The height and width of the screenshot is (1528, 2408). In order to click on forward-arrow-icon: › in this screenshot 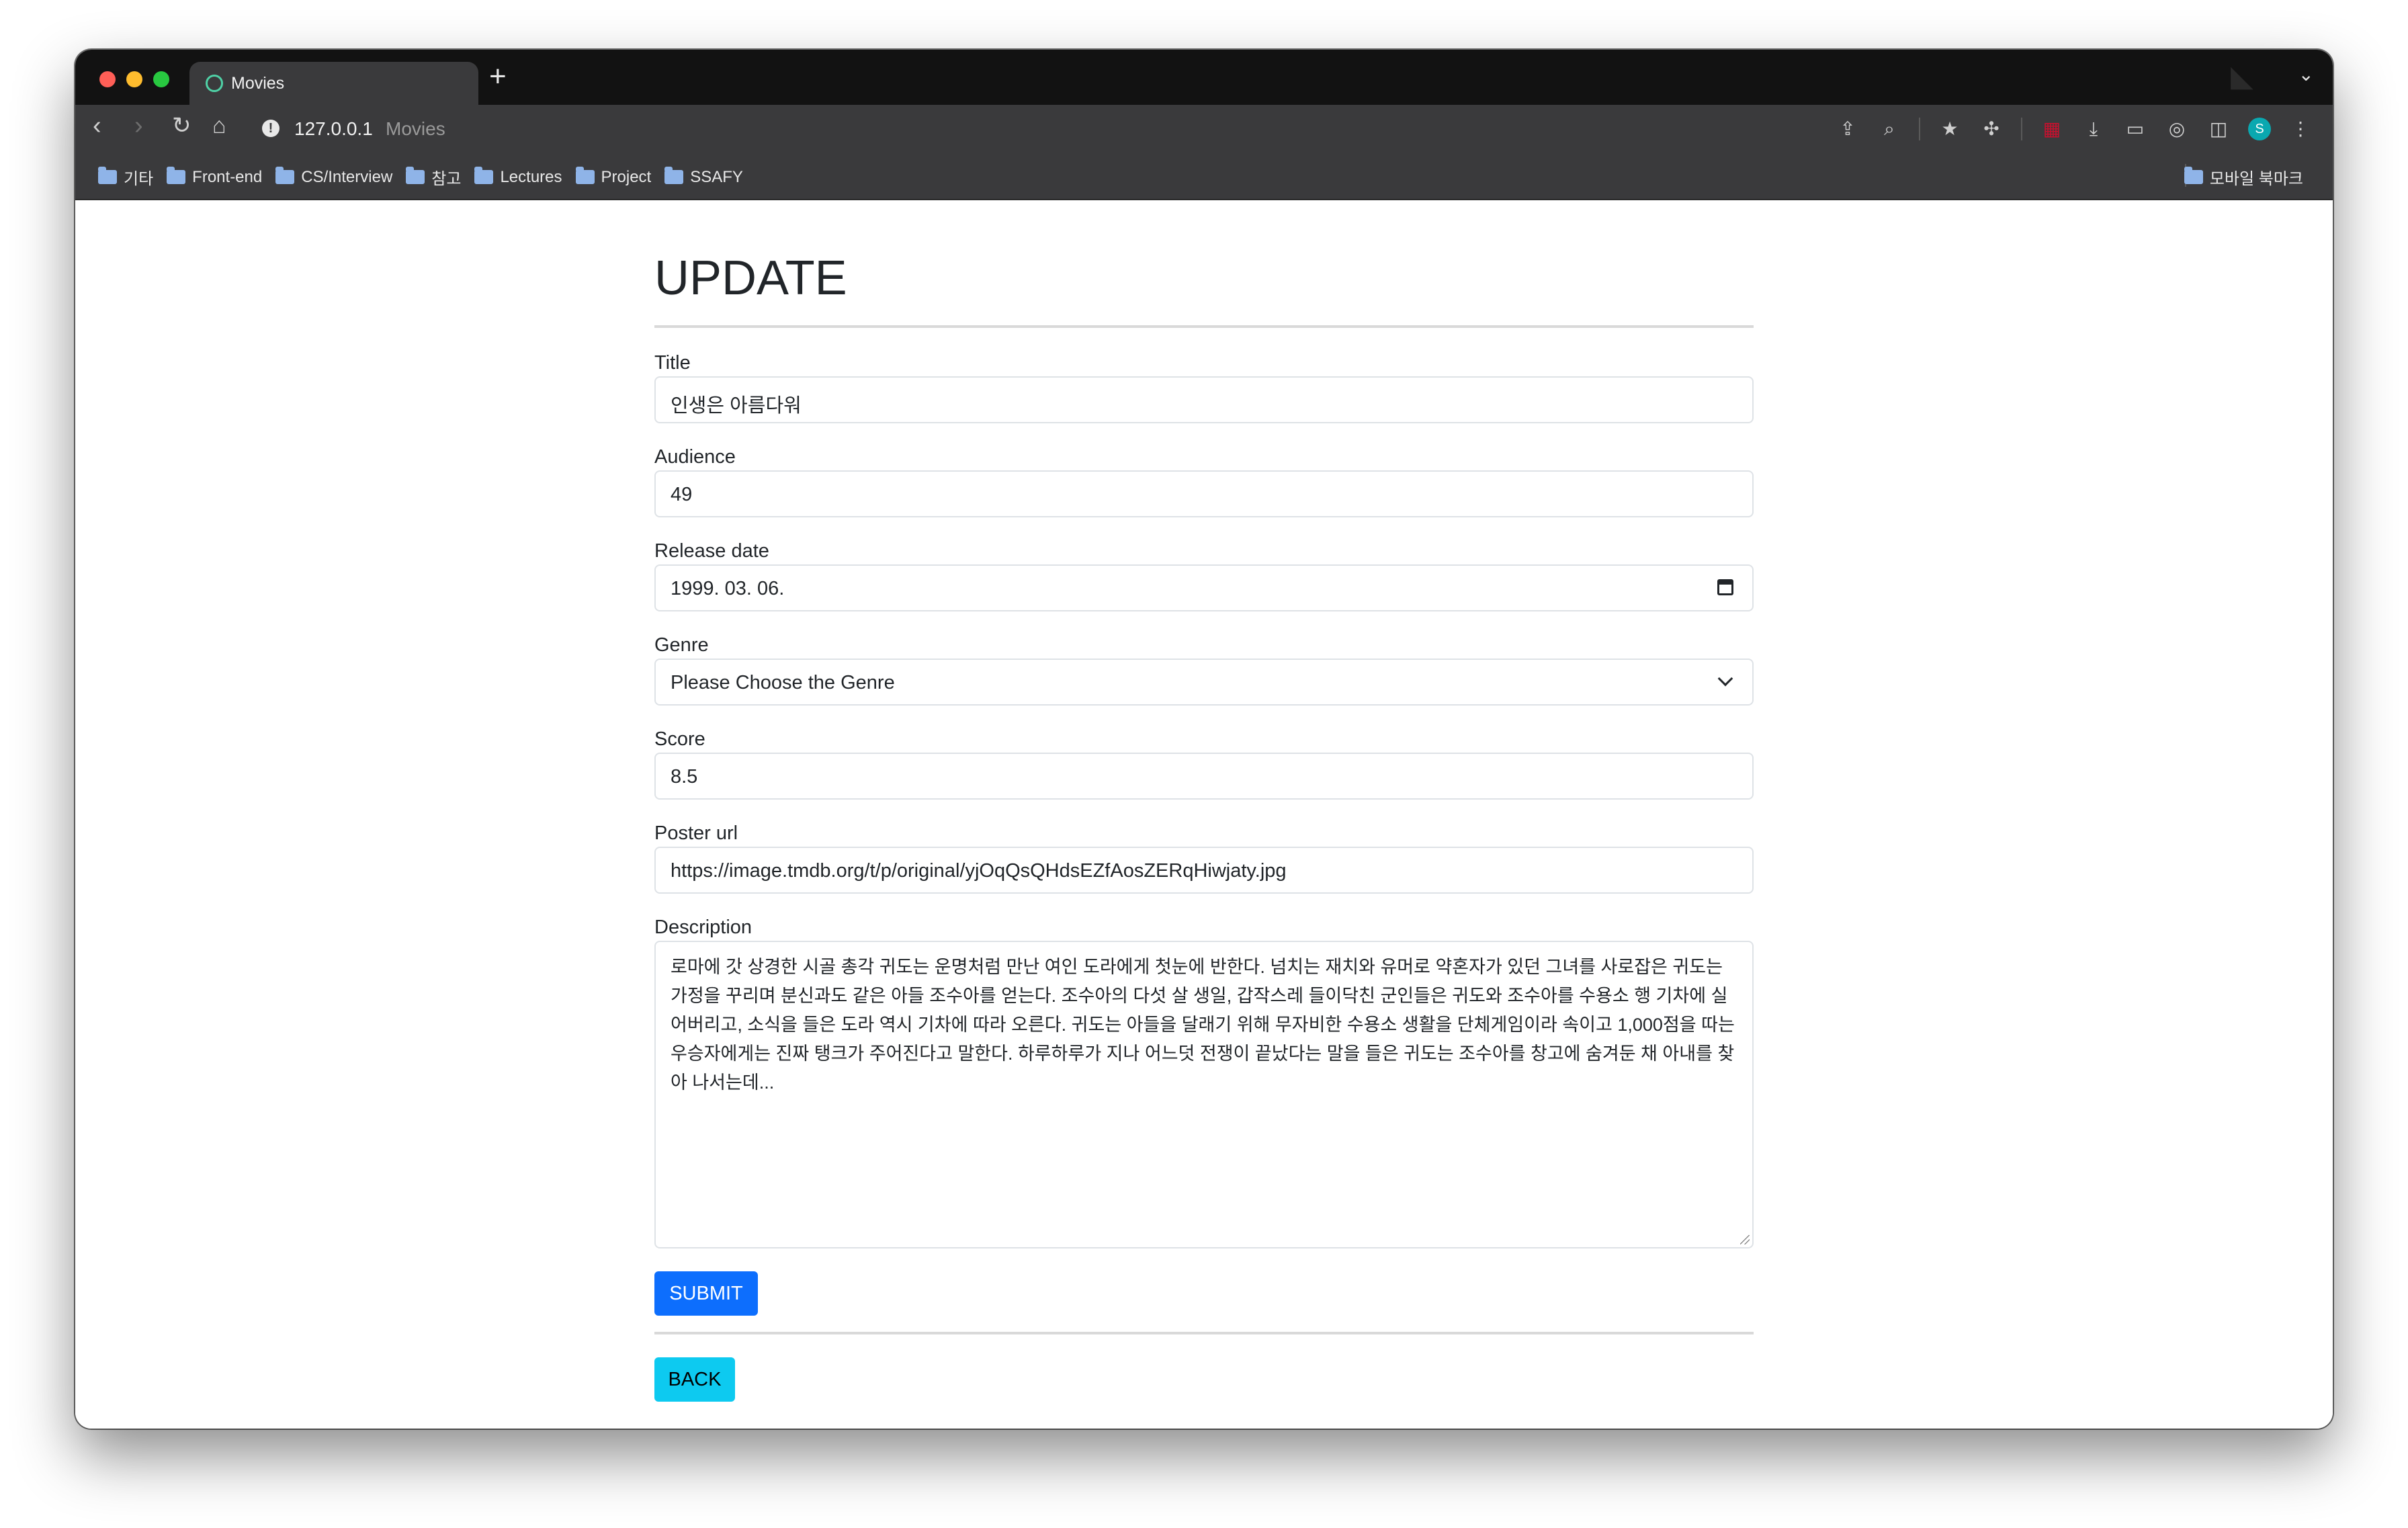, I will do `click(138, 126)`.